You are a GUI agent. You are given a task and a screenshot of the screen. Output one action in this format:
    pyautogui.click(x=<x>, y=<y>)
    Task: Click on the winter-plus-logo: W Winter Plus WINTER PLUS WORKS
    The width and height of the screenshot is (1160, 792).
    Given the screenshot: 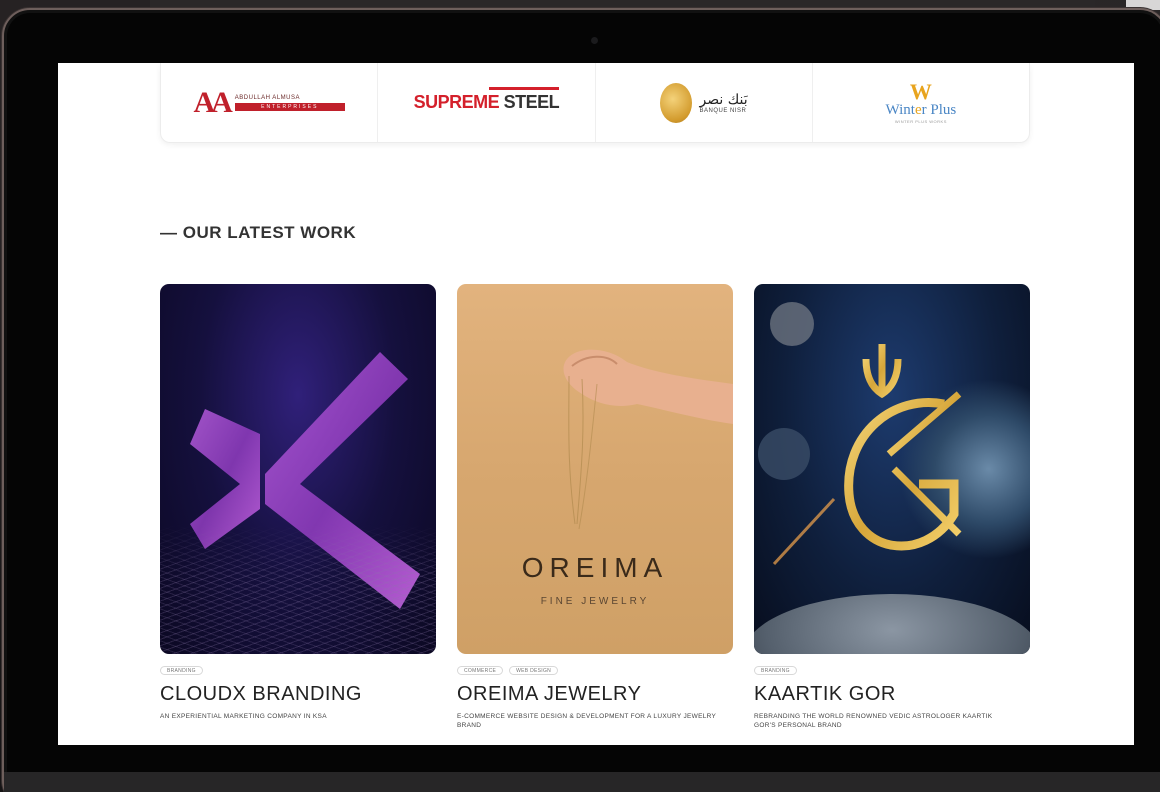 What is the action you would take?
    pyautogui.click(x=921, y=101)
    